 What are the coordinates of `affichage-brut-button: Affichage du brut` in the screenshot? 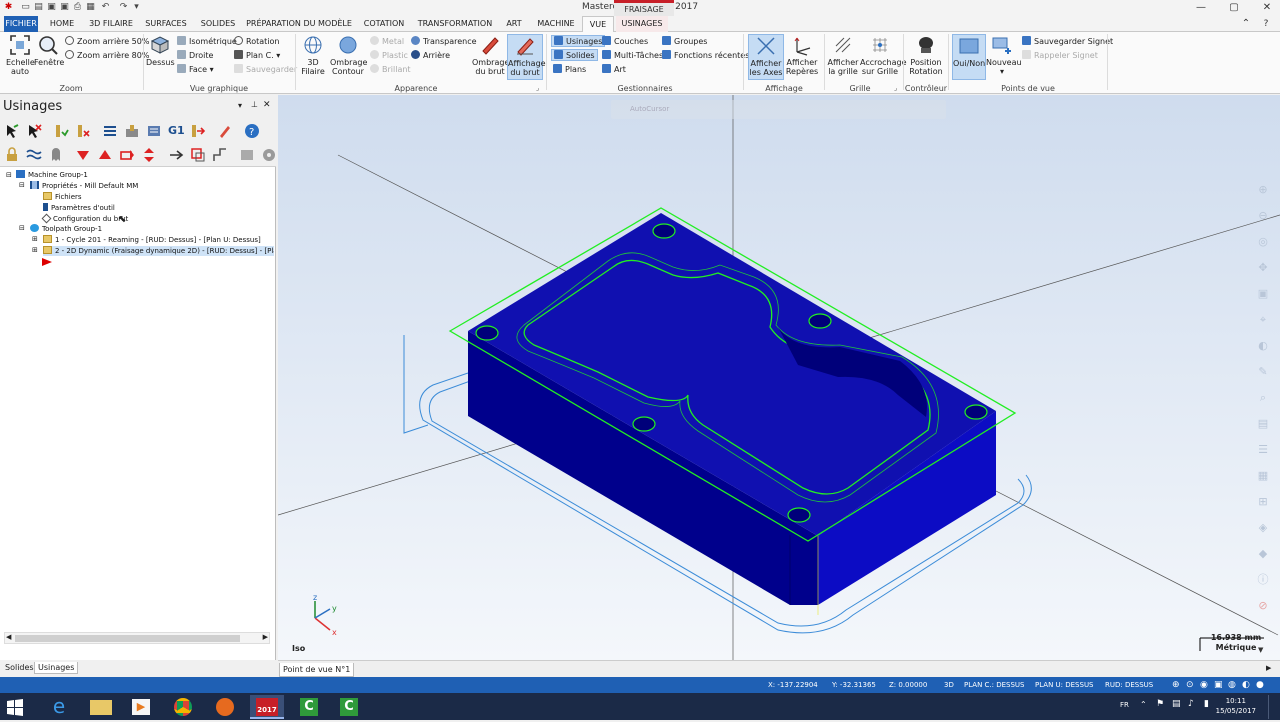 It's located at (526, 57).